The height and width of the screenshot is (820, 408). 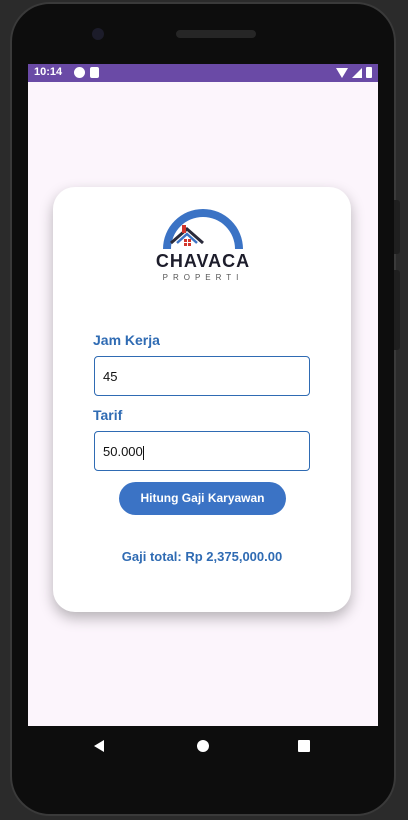 What do you see at coordinates (108, 415) in the screenshot?
I see `tarif-label: Tarif` at bounding box center [108, 415].